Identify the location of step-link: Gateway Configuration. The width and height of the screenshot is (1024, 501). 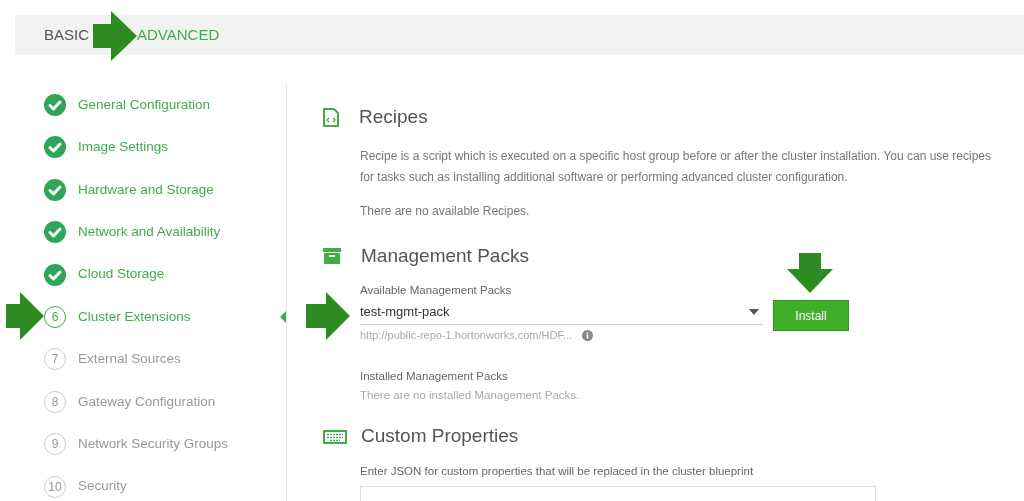
(147, 401).